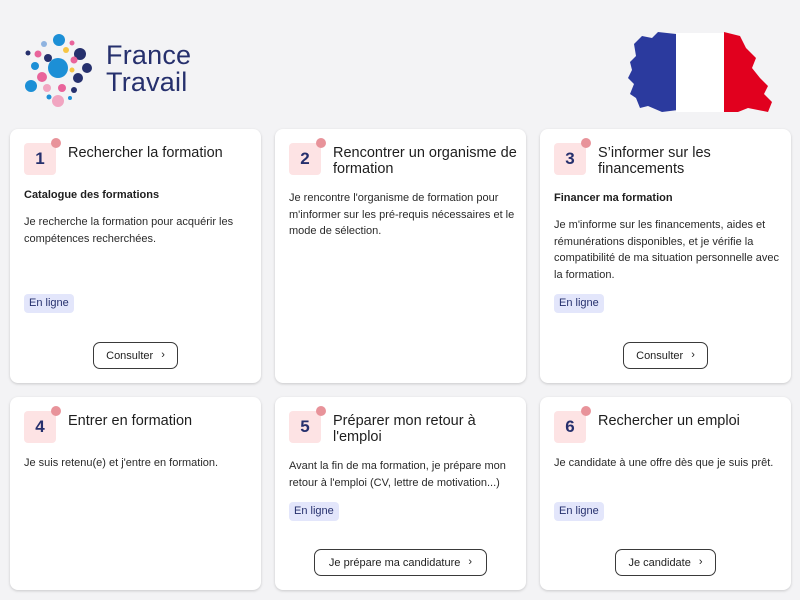 This screenshot has width=800, height=600. What do you see at coordinates (149, 55) in the screenshot?
I see `brand-line-1: France` at bounding box center [149, 55].